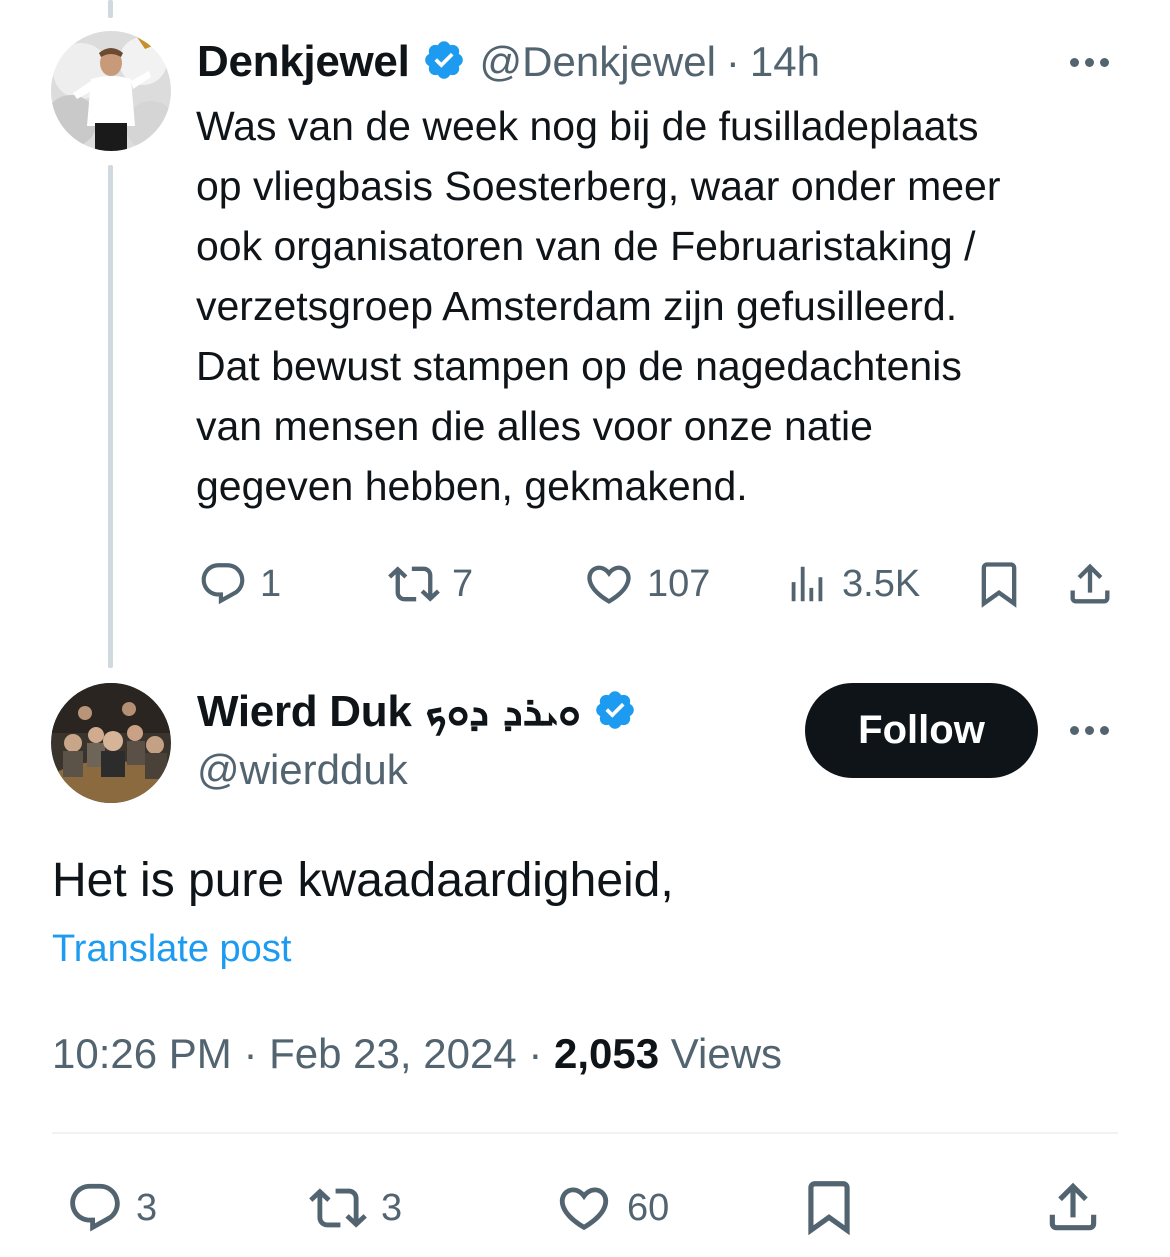 This screenshot has height=1257, width=1170. What do you see at coordinates (607, 1053) in the screenshot?
I see `views-count: 2,053` at bounding box center [607, 1053].